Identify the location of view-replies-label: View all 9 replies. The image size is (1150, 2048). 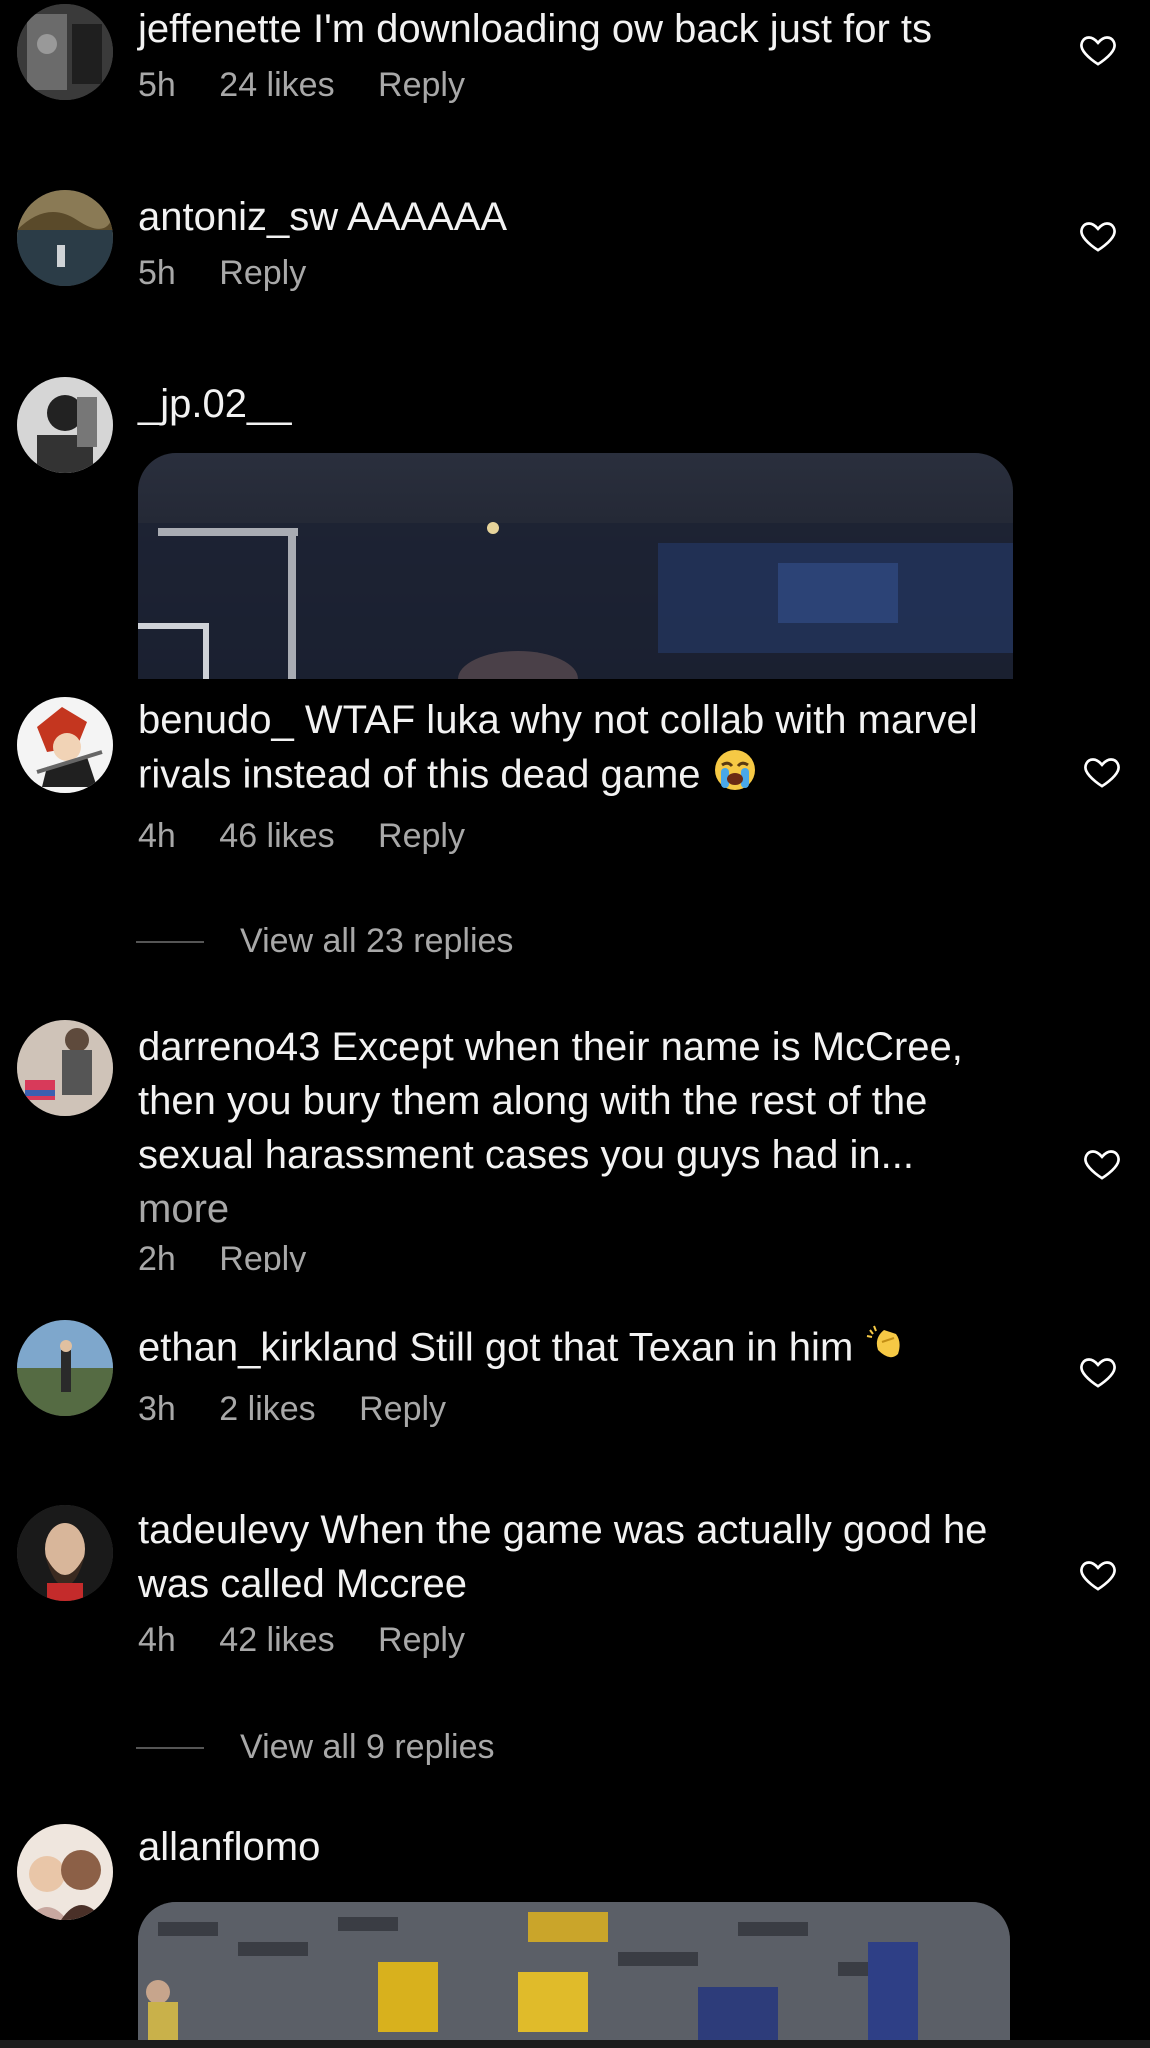
(367, 1747).